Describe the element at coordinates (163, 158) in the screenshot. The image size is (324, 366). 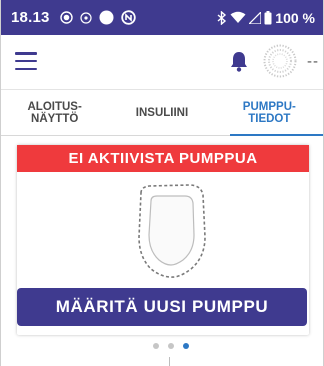
I see `no-active-pump-banner: EI AKTIIVISTA PUMPPUA` at that location.